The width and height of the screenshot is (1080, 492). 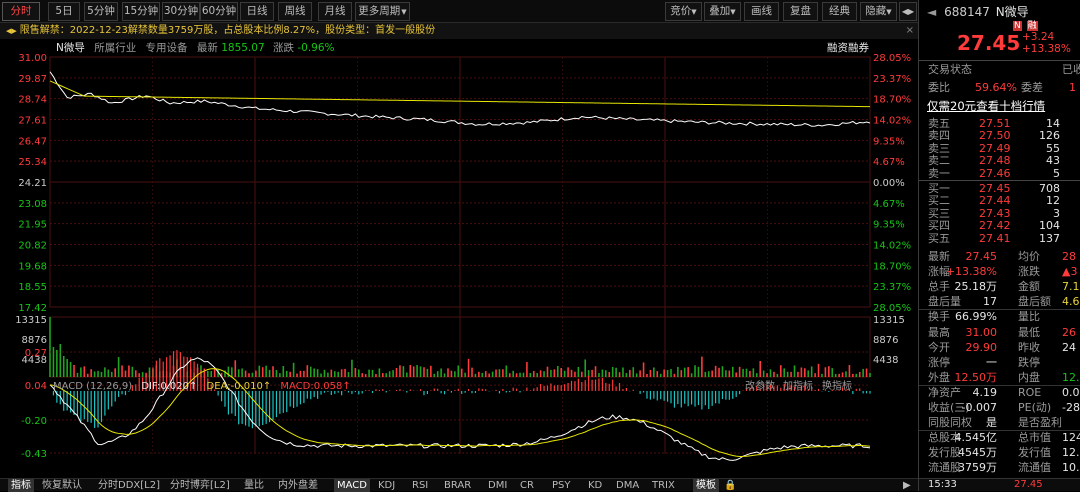 I want to click on indicator-tab-2: 分时DDX[L2], so click(x=129, y=485).